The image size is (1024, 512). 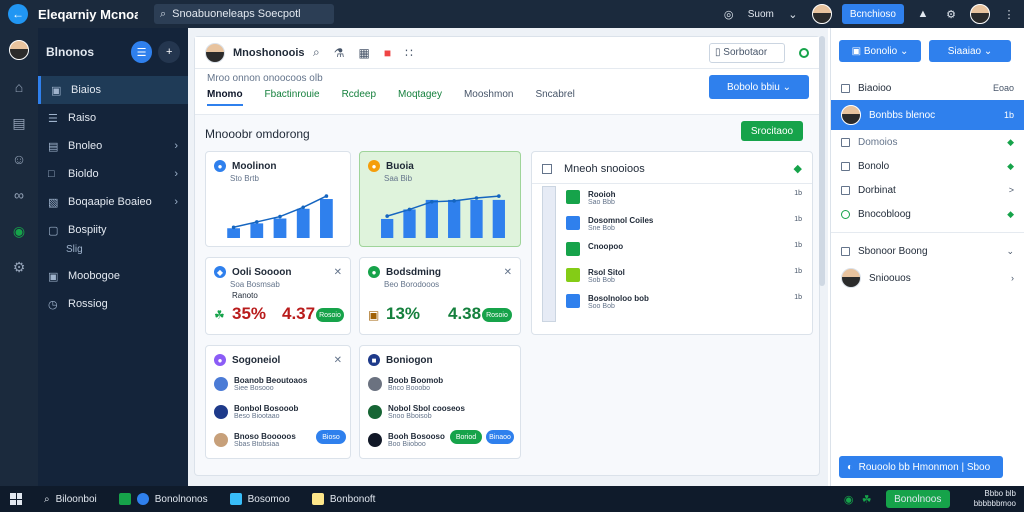 I want to click on filter-icon: ⚗, so click(x=339, y=53).